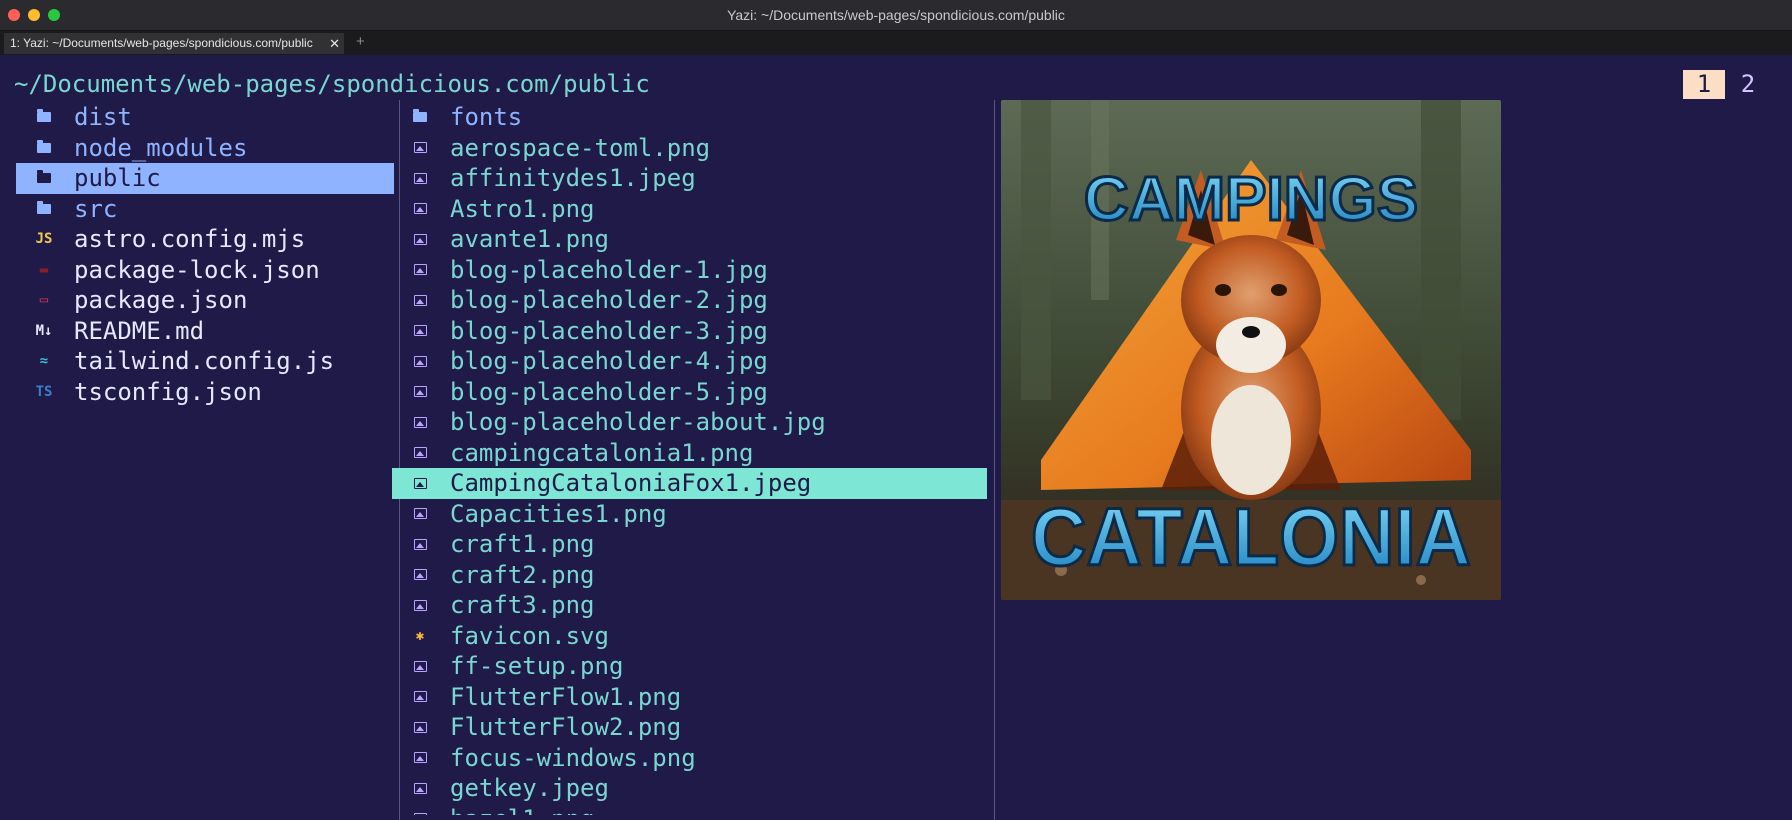 This screenshot has width=1792, height=820. I want to click on item-name: affinitydes1.jpeg, so click(573, 178).